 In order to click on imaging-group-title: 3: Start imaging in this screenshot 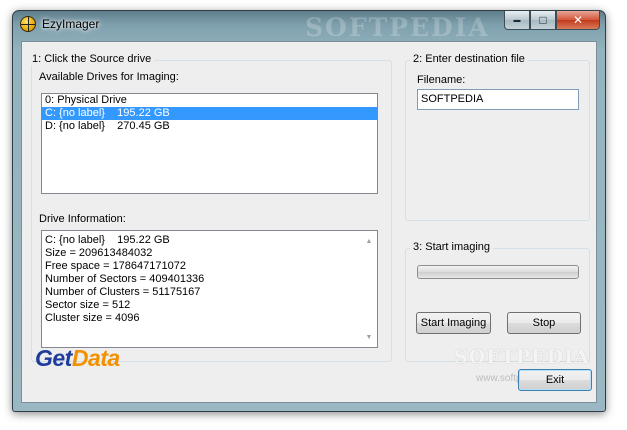, I will do `click(452, 247)`.